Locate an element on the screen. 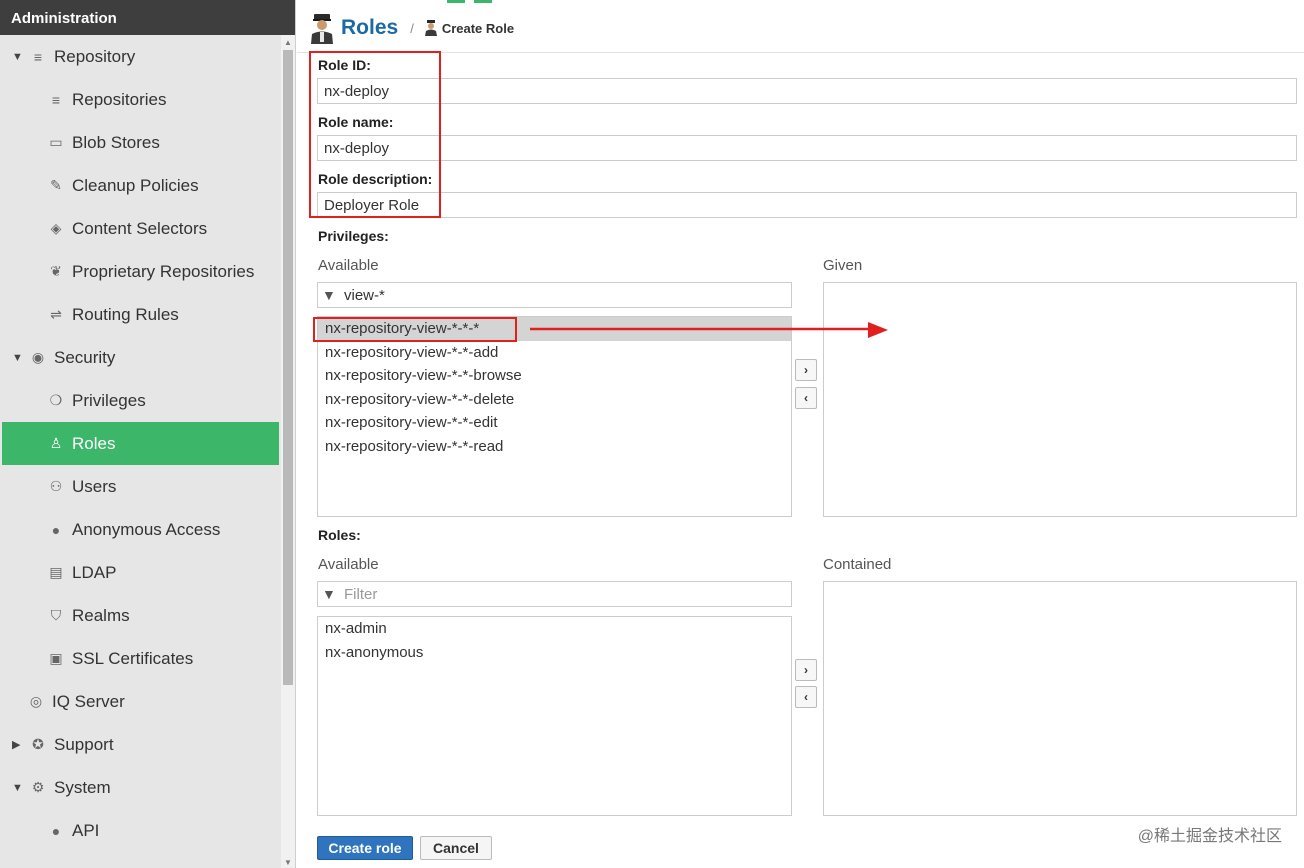  sidebar-item-label: API is located at coordinates (86, 830).